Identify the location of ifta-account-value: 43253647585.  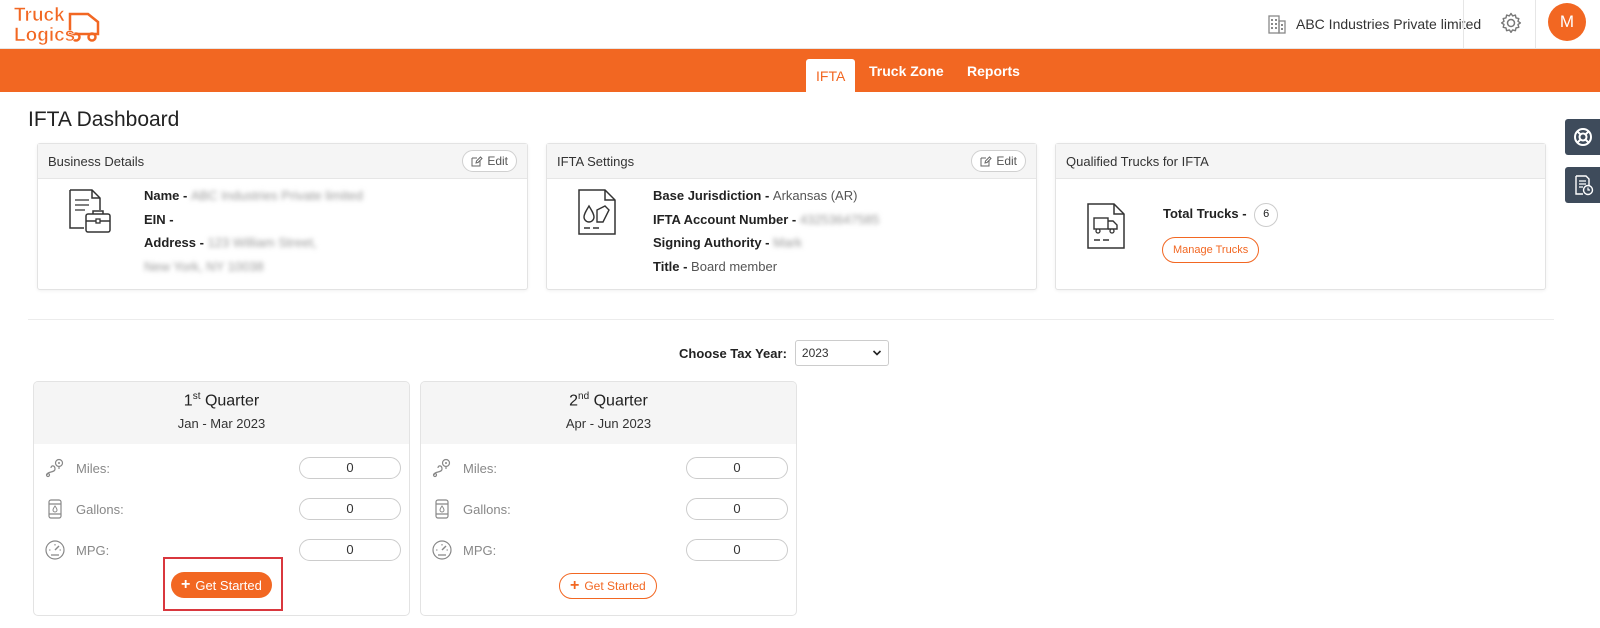
(839, 219).